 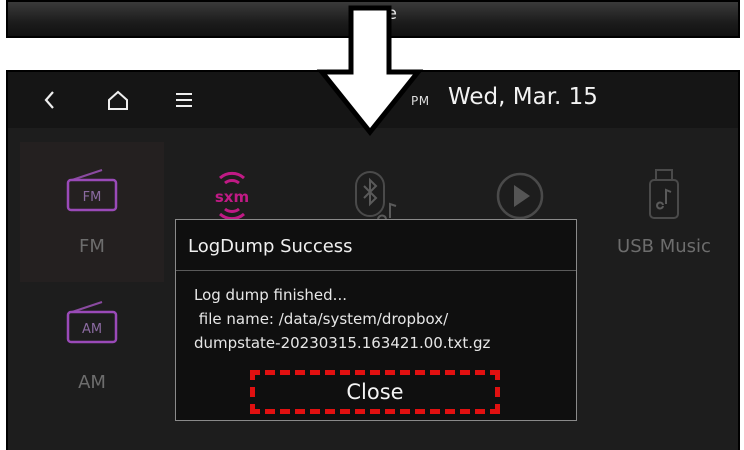 I want to click on svg-text: FM, so click(x=92, y=197).